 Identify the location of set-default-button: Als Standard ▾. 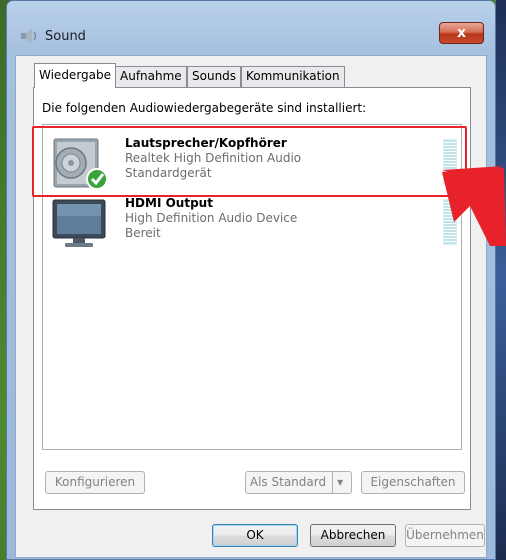
(298, 482).